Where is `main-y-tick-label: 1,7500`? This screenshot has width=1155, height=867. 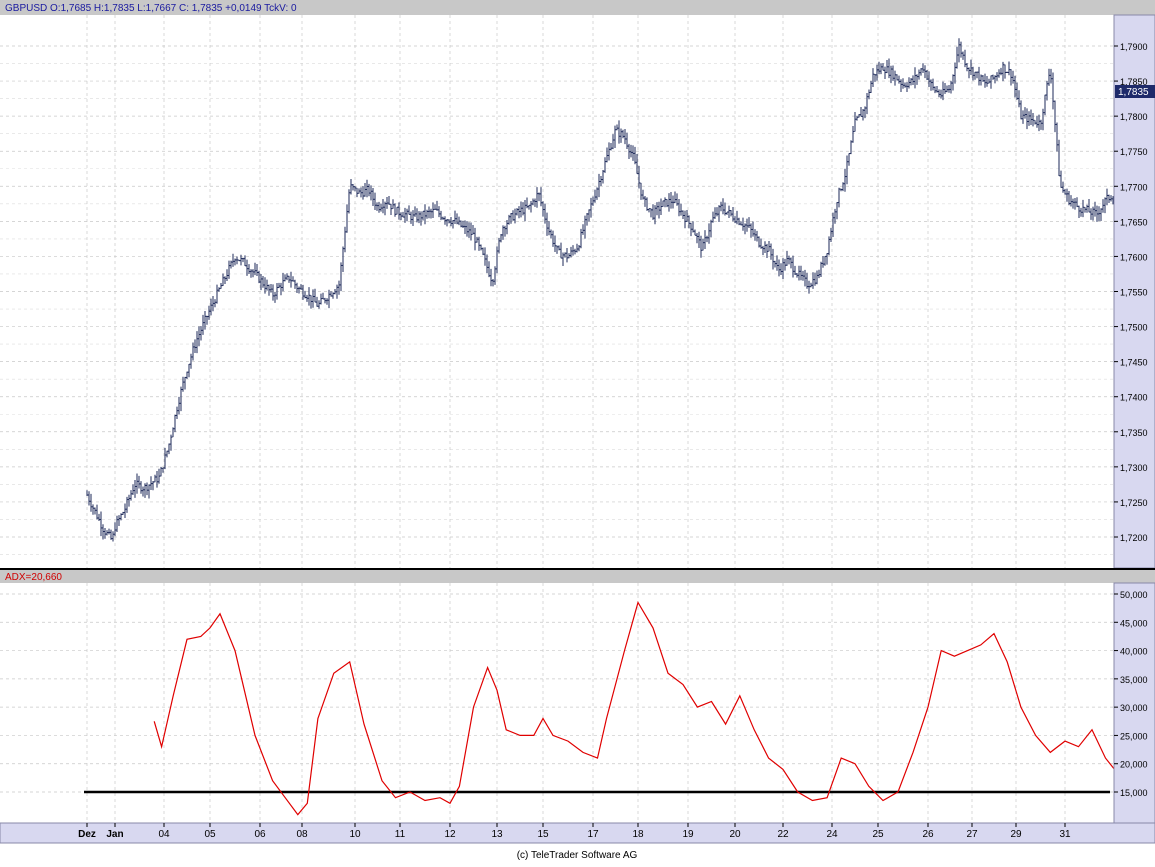
main-y-tick-label: 1,7500 is located at coordinates (1134, 328).